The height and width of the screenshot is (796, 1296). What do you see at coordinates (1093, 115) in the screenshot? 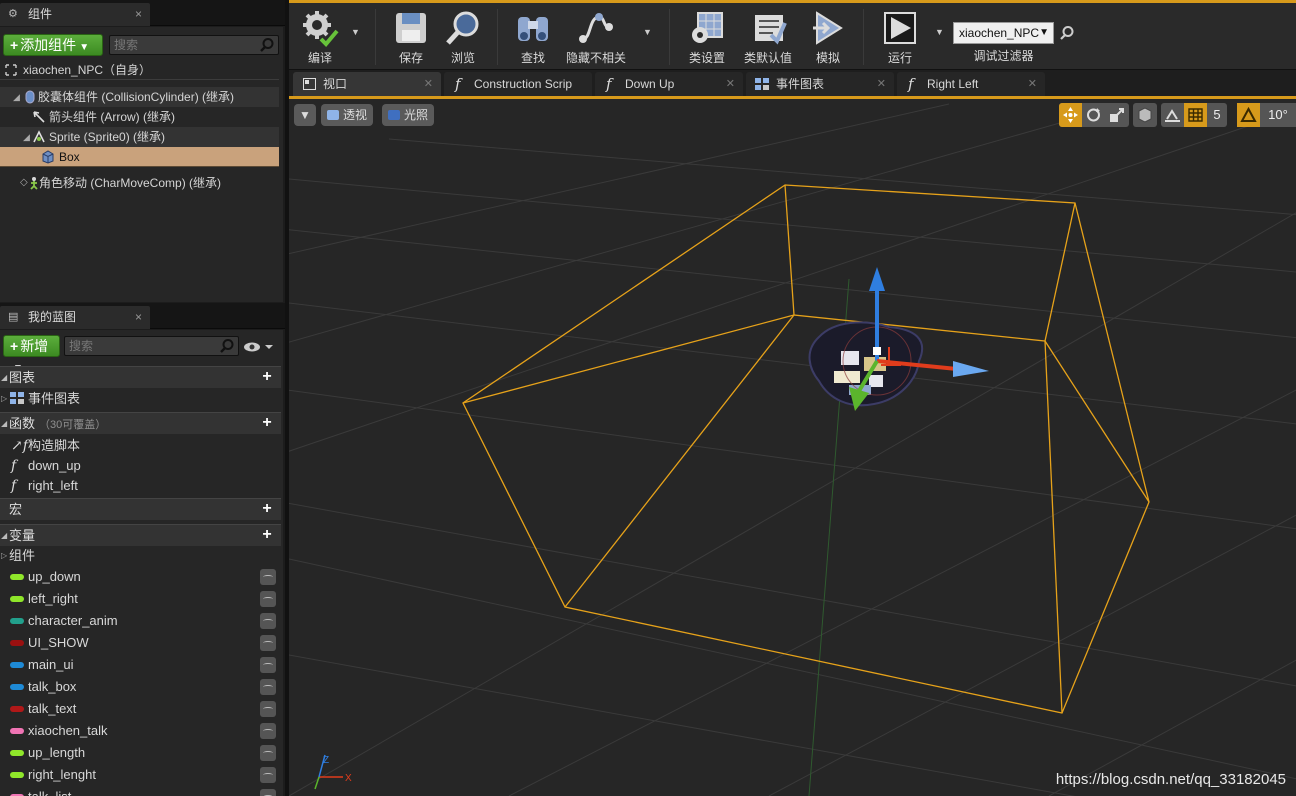
I see `rotate-mode-button` at bounding box center [1093, 115].